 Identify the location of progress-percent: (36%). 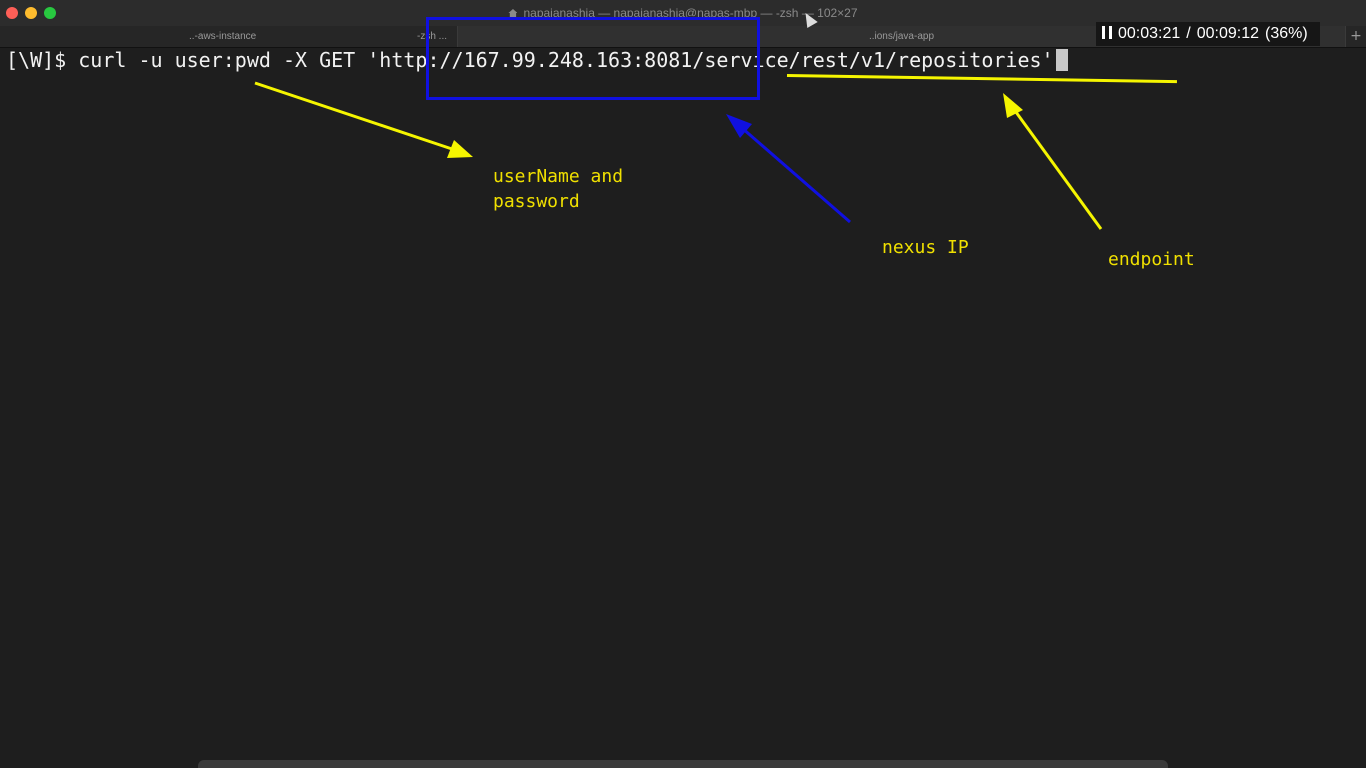
(1286, 33).